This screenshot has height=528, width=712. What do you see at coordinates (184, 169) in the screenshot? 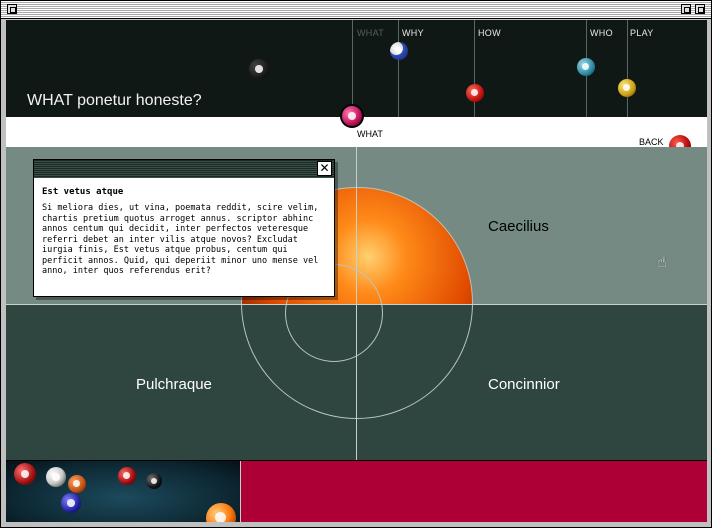
I see `popup-title-bar: ✕` at bounding box center [184, 169].